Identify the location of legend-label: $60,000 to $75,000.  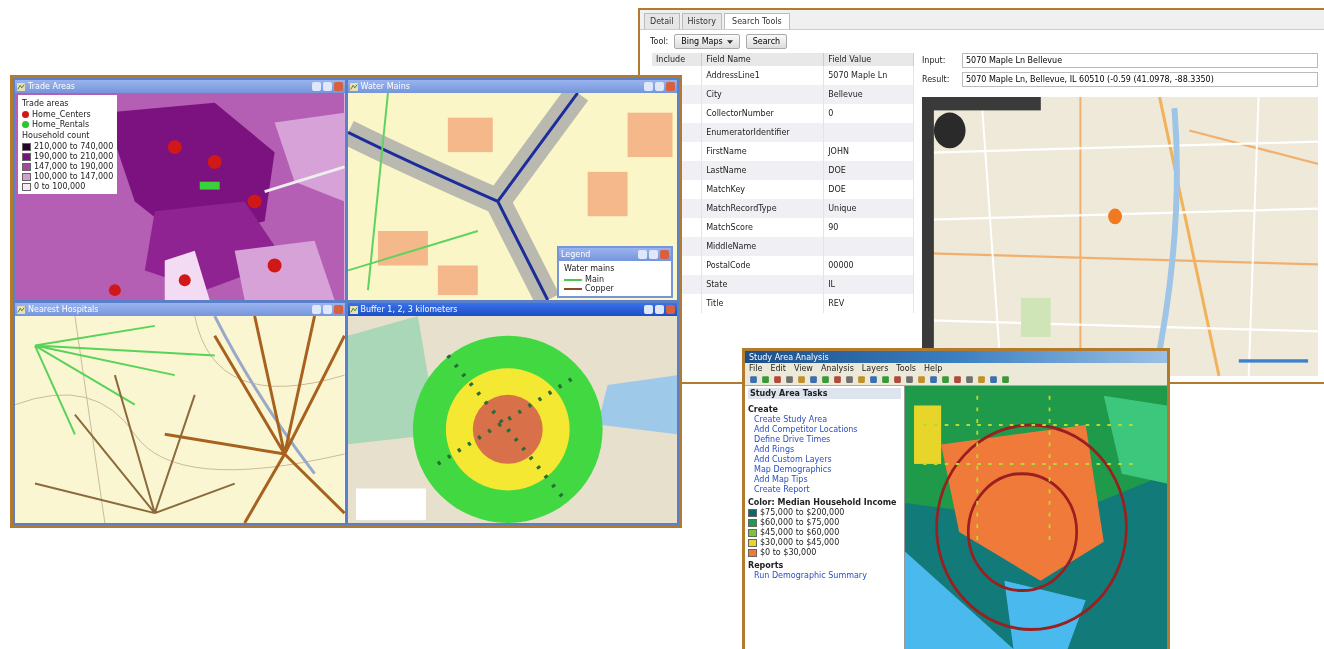
(800, 522).